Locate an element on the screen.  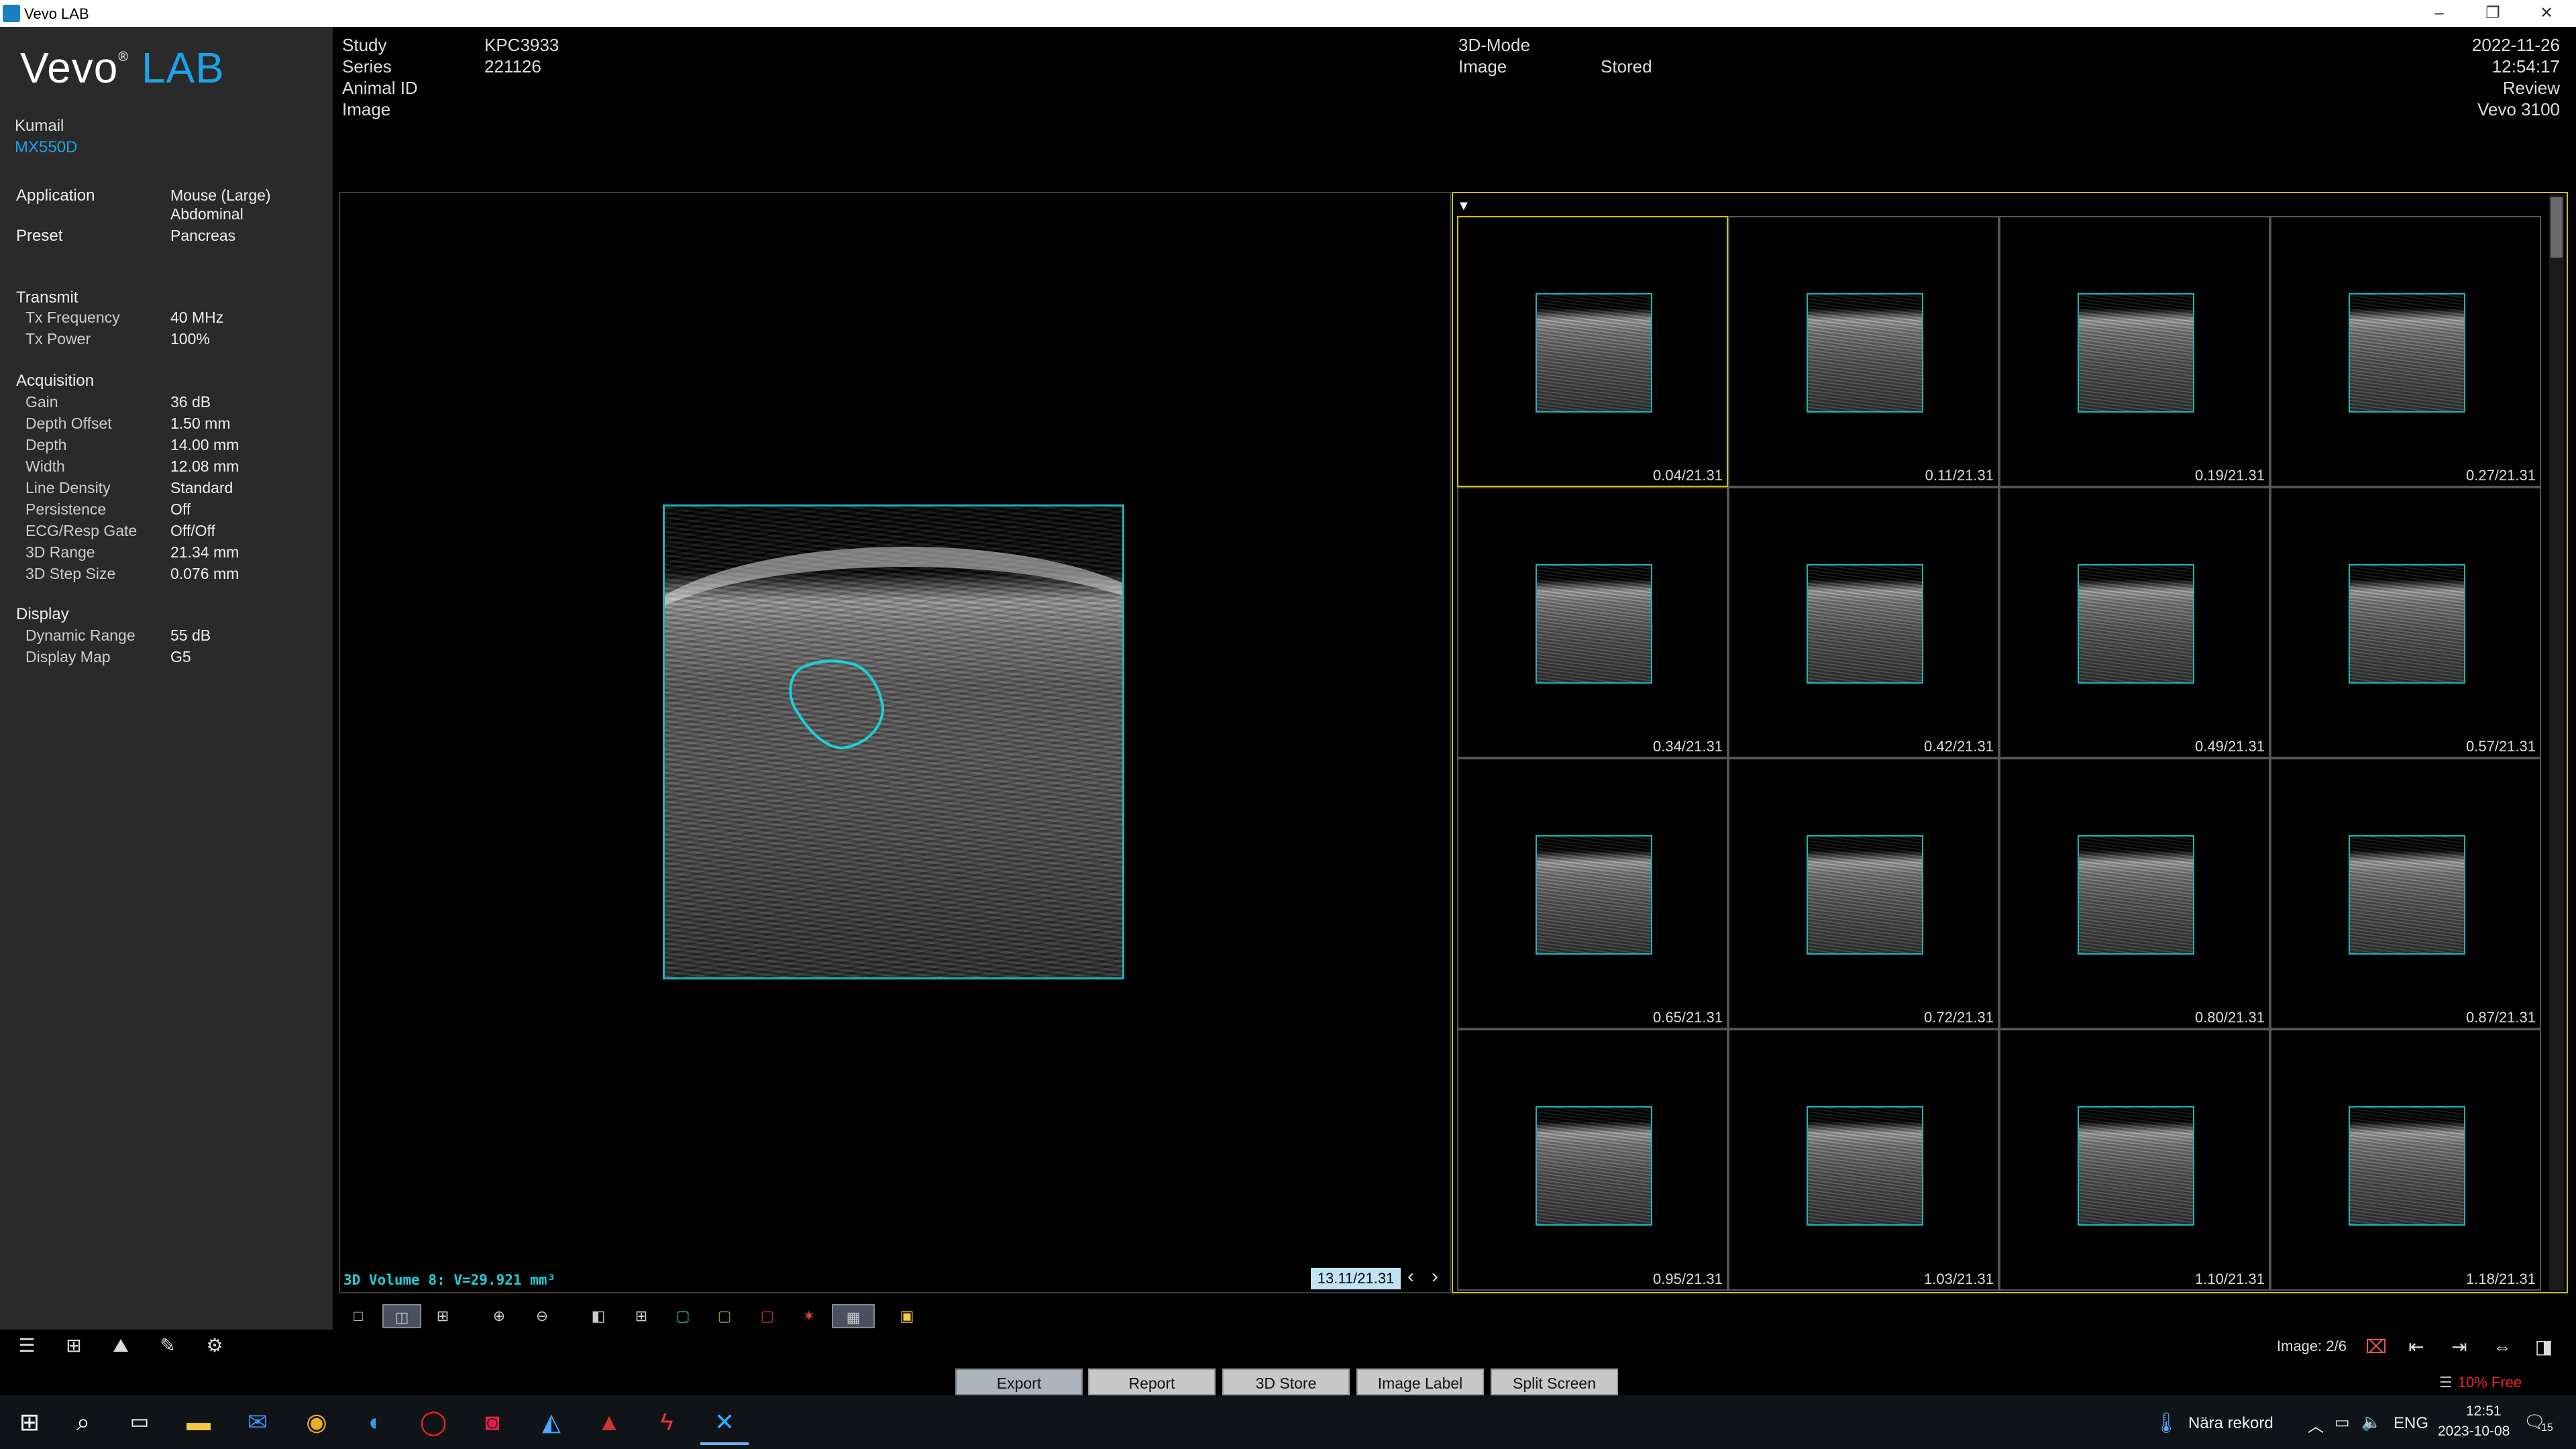
scrollbar-thumb is located at coordinates (2557, 227).